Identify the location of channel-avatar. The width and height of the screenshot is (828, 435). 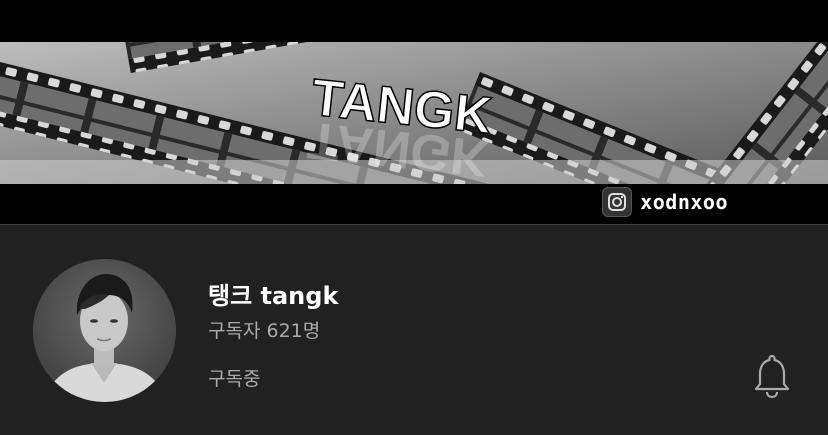
(104, 330).